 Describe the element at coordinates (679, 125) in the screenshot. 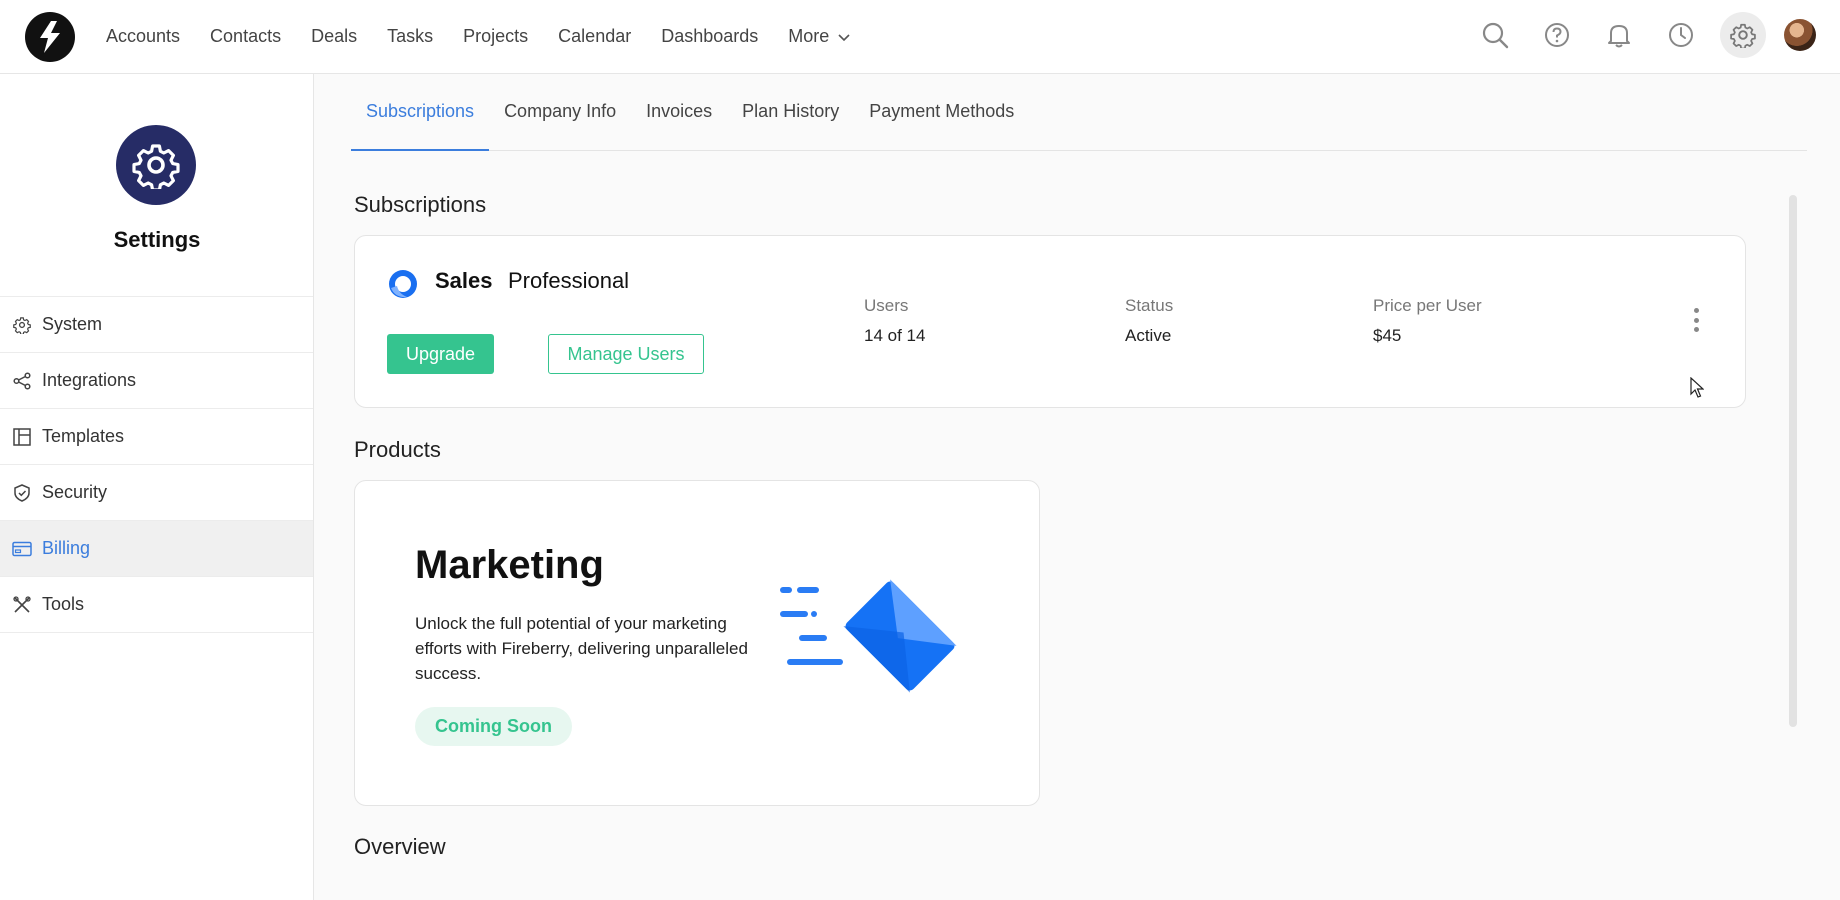

I see `tab-invoices: Invoices` at that location.